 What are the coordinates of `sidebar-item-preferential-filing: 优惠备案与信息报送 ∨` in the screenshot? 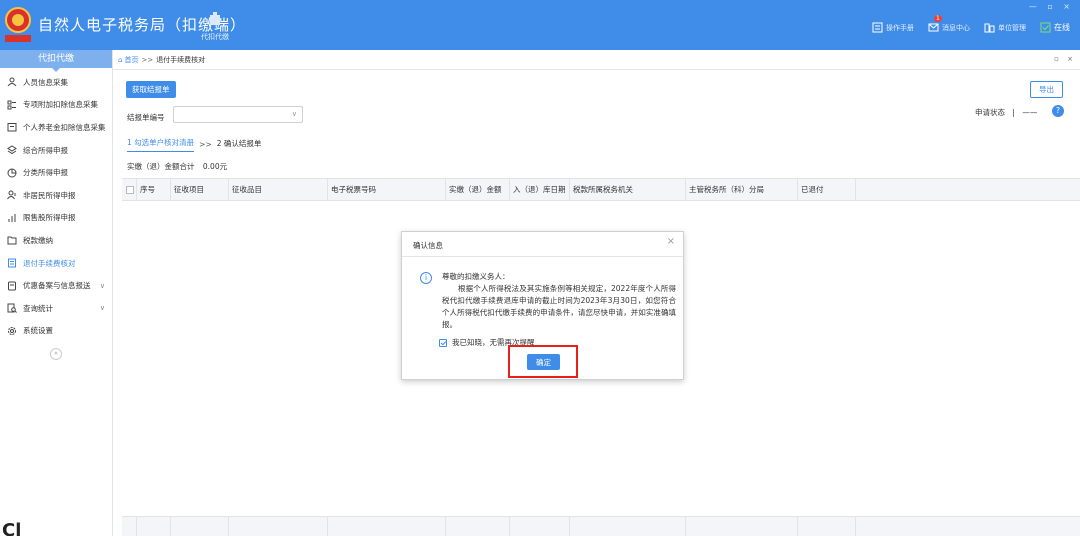 It's located at (56, 285).